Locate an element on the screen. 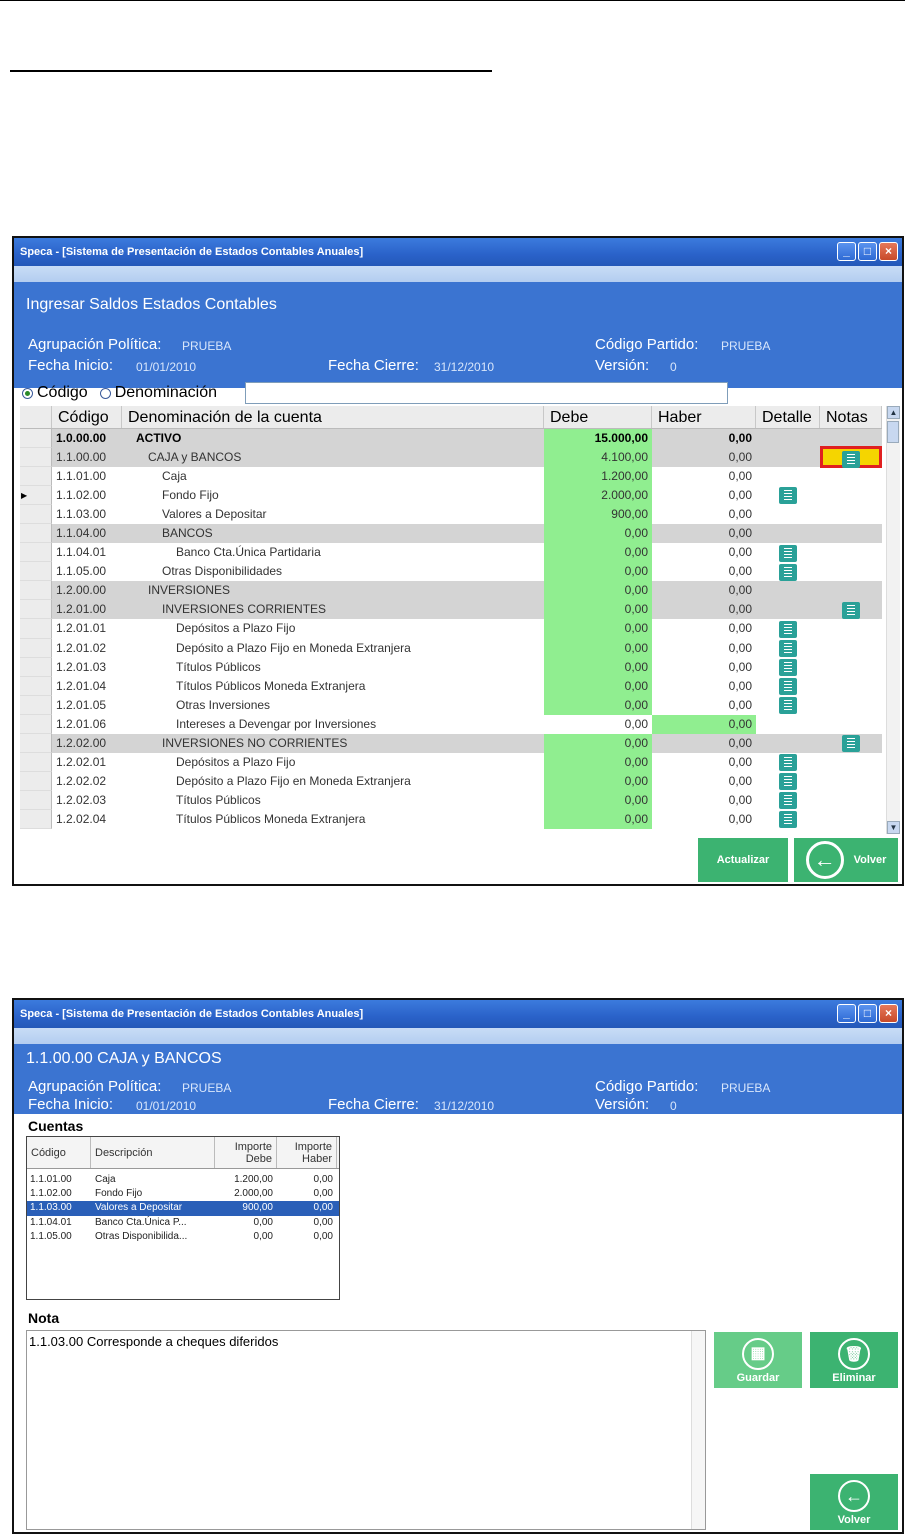 This screenshot has width=905, height=1536. guardar-button: ▦ Guardar is located at coordinates (758, 1360).